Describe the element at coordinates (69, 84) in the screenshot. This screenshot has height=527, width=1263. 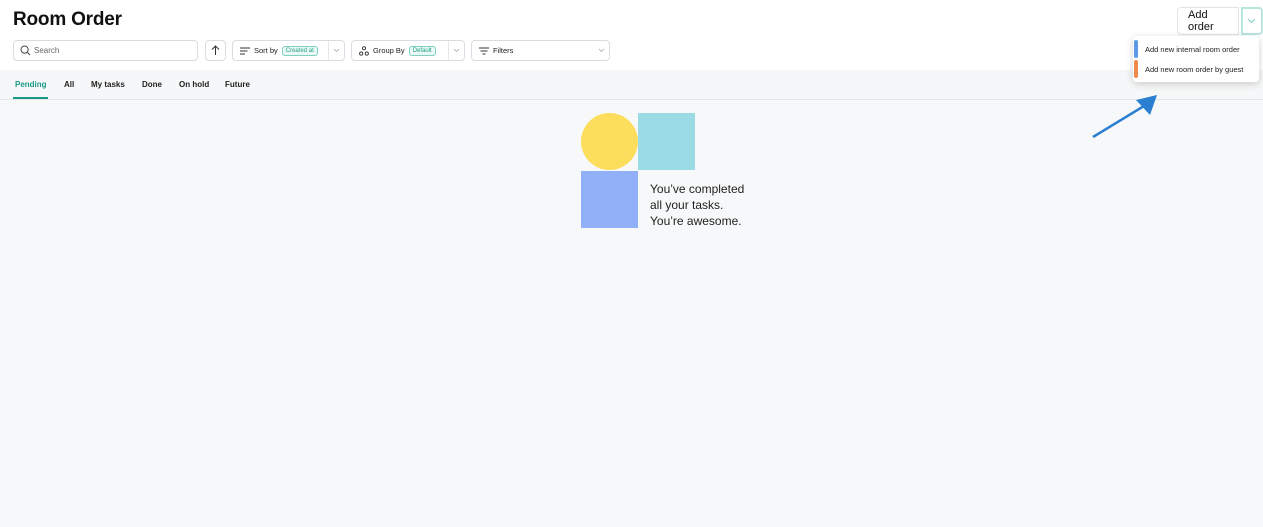
I see `tab-all: All` at that location.